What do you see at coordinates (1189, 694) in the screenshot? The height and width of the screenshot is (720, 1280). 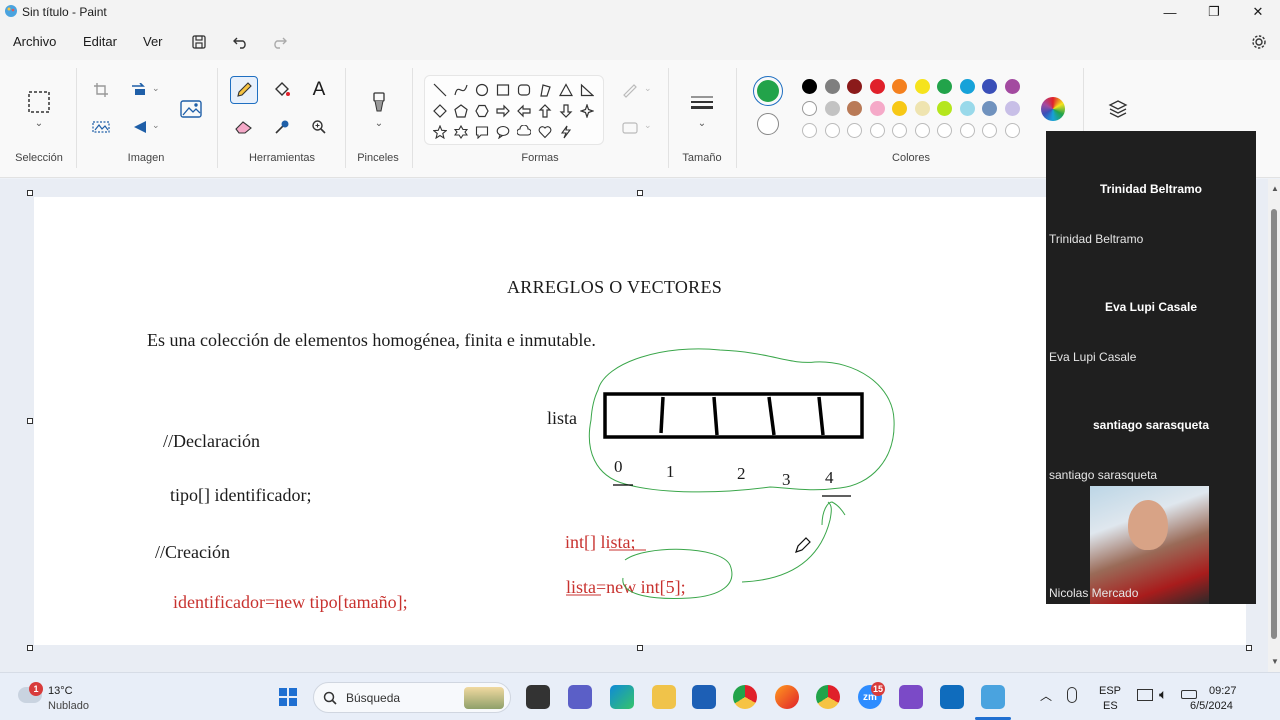 I see `battery-icon` at bounding box center [1189, 694].